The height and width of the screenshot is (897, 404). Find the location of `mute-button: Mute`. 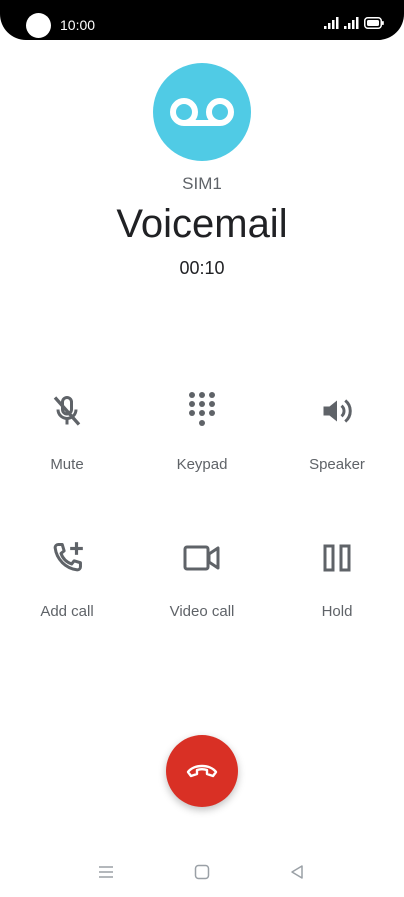

mute-button: Mute is located at coordinates (67, 444).